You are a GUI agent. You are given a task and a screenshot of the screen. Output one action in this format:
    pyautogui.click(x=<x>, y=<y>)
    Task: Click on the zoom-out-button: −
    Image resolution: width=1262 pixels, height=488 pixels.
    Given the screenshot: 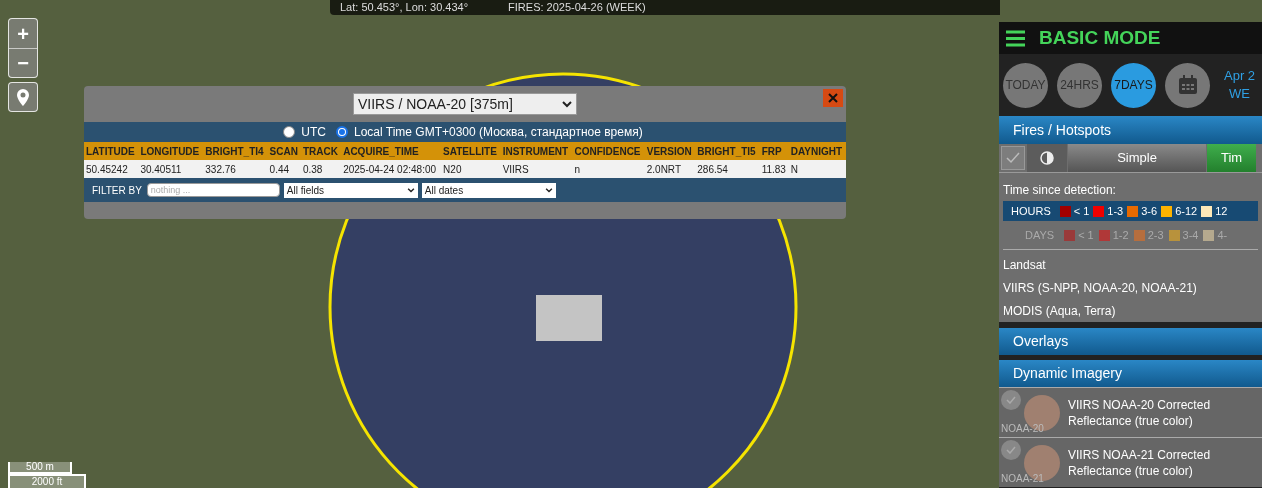 What is the action you would take?
    pyautogui.click(x=23, y=62)
    